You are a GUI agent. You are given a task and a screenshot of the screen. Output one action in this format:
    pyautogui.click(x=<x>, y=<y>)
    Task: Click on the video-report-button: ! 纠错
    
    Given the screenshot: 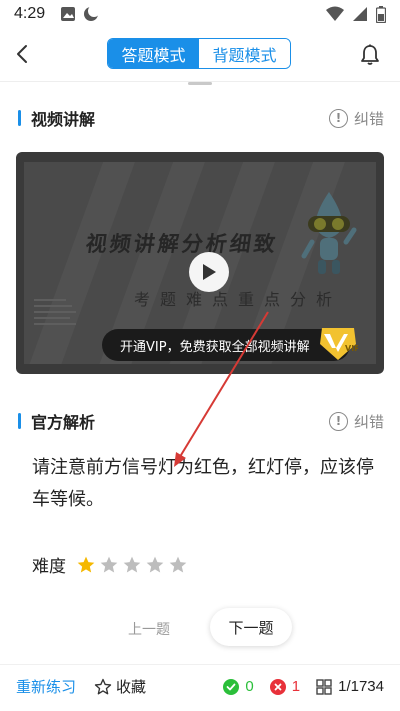 What is the action you would take?
    pyautogui.click(x=356, y=118)
    